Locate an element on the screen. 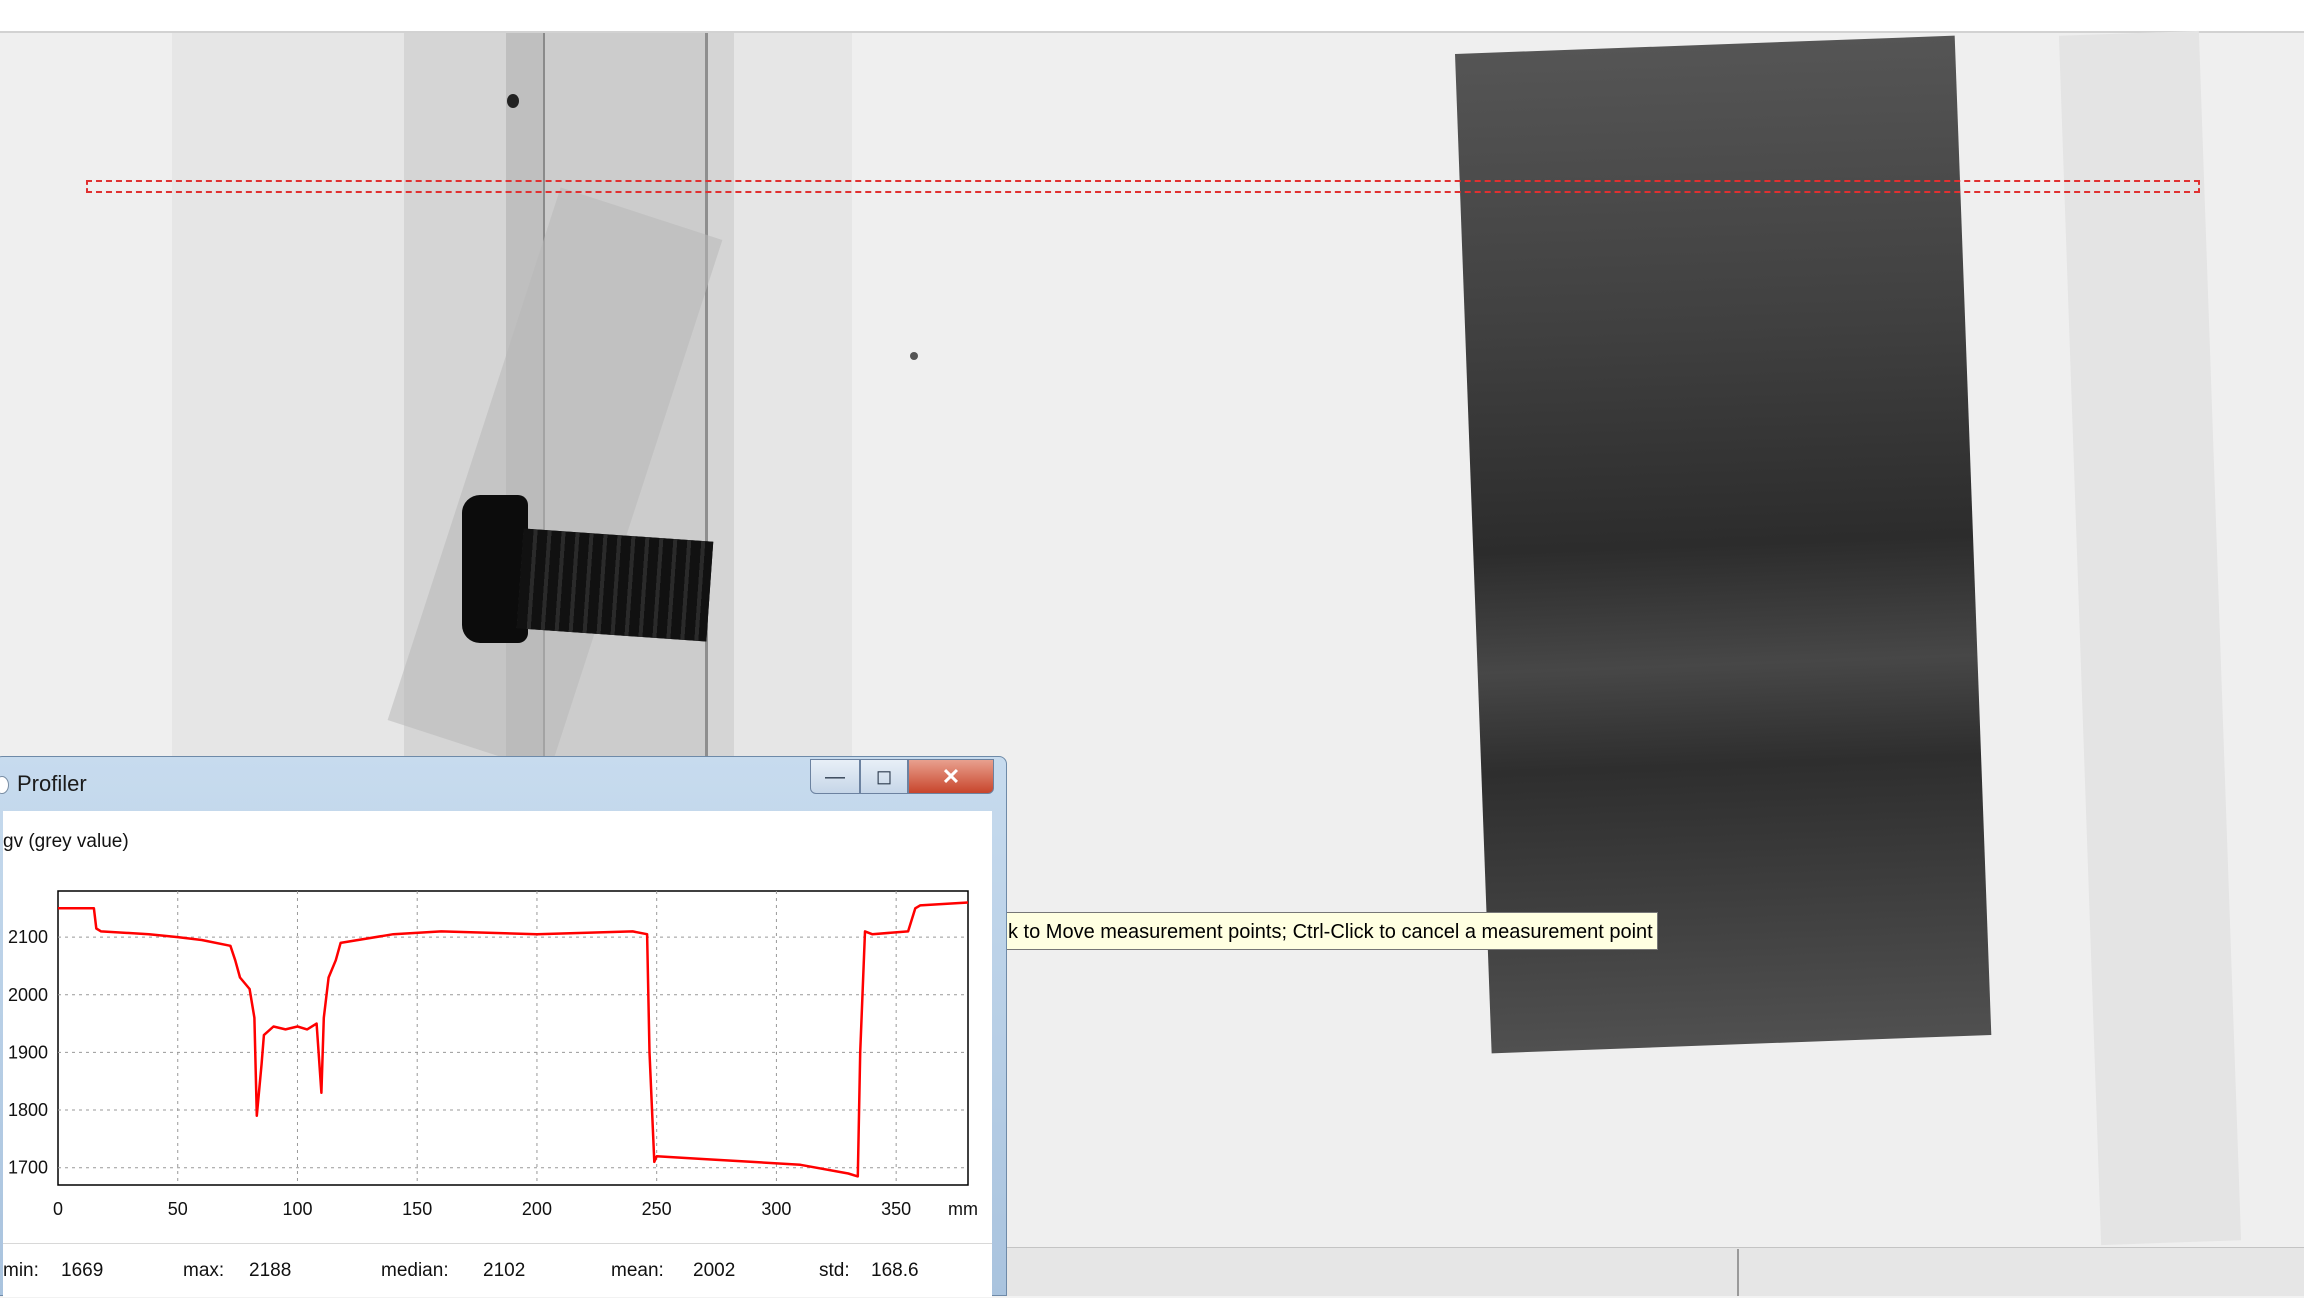  app-icon is located at coordinates (4, 785).